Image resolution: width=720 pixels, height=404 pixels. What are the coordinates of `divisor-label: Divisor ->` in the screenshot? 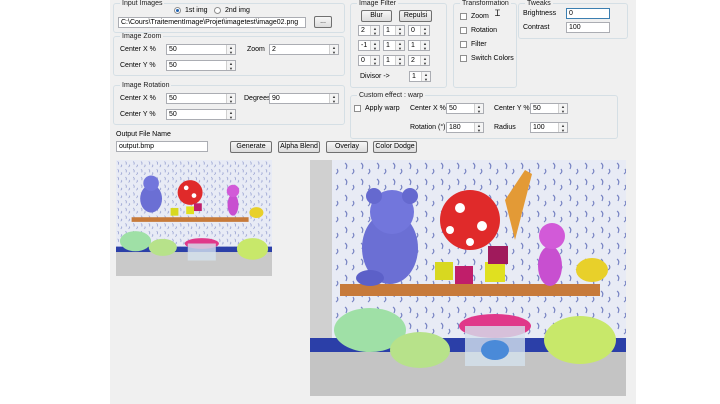 It's located at (375, 76).